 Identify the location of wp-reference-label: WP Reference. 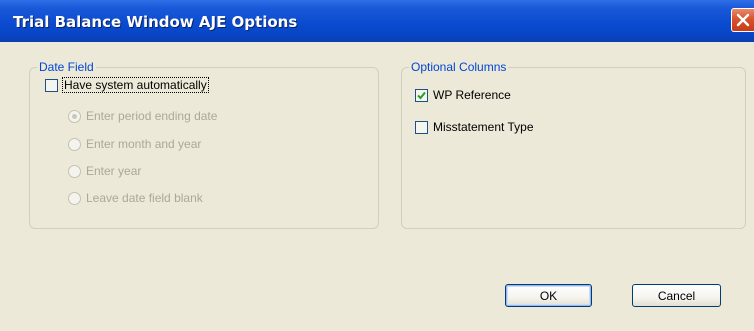
(472, 95).